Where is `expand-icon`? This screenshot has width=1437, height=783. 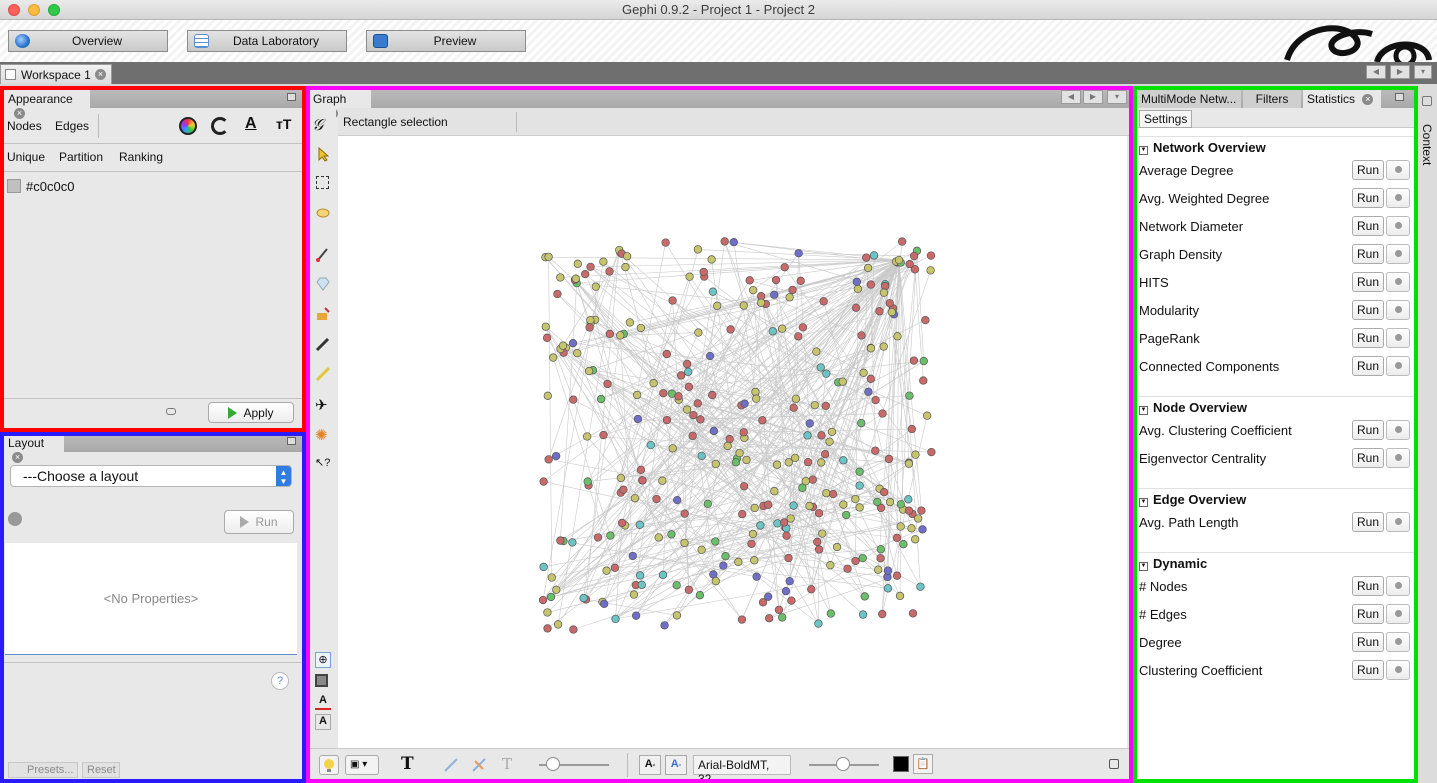
expand-icon is located at coordinates (1114, 764).